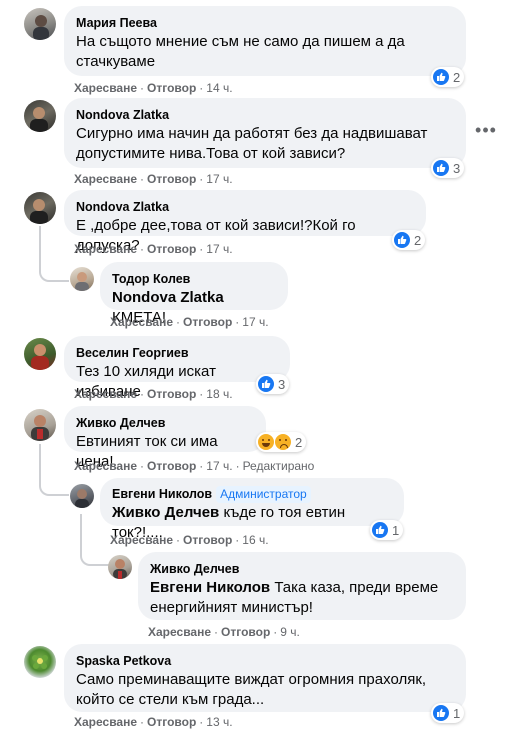  Describe the element at coordinates (486, 131) in the screenshot. I see `more-options-icon: •••` at that location.